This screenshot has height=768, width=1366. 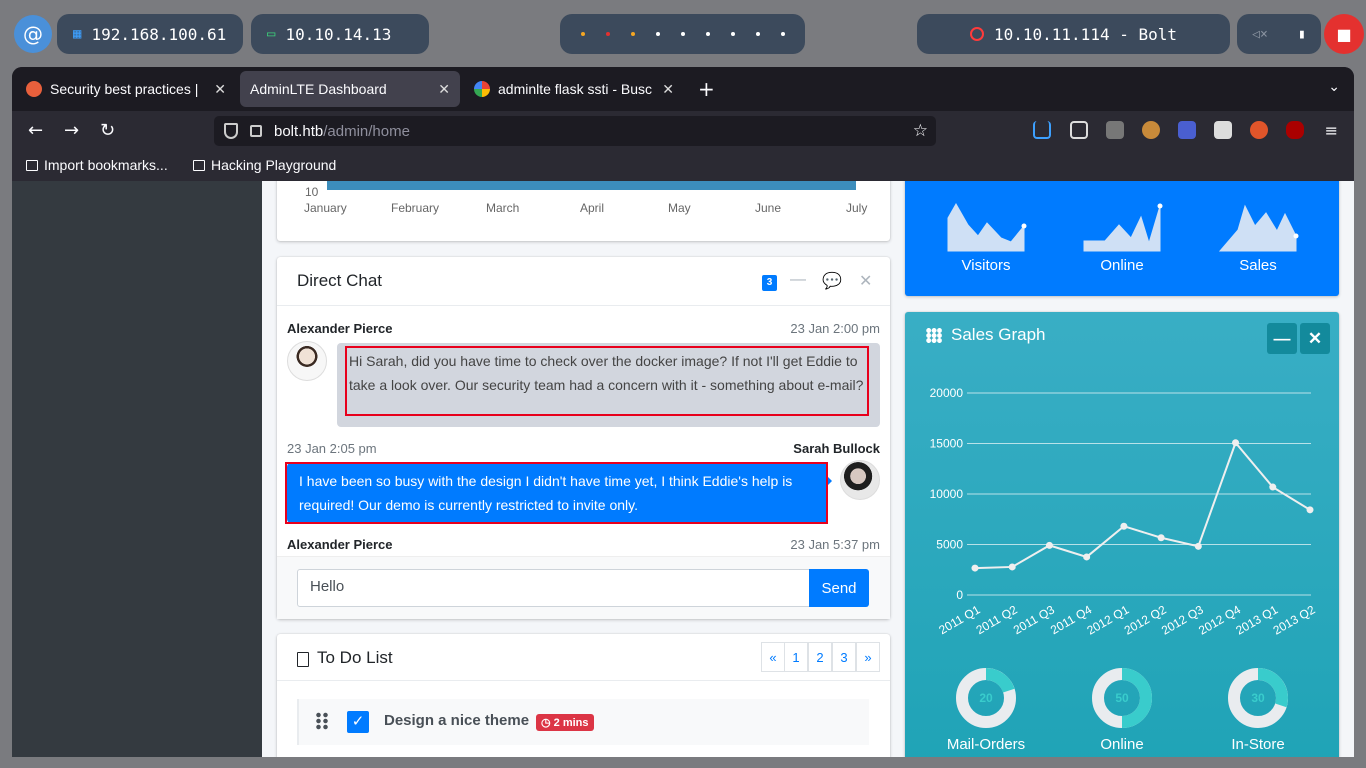 What do you see at coordinates (959, 619) in the screenshot?
I see `x-tick-label: 2011 Q1` at bounding box center [959, 619].